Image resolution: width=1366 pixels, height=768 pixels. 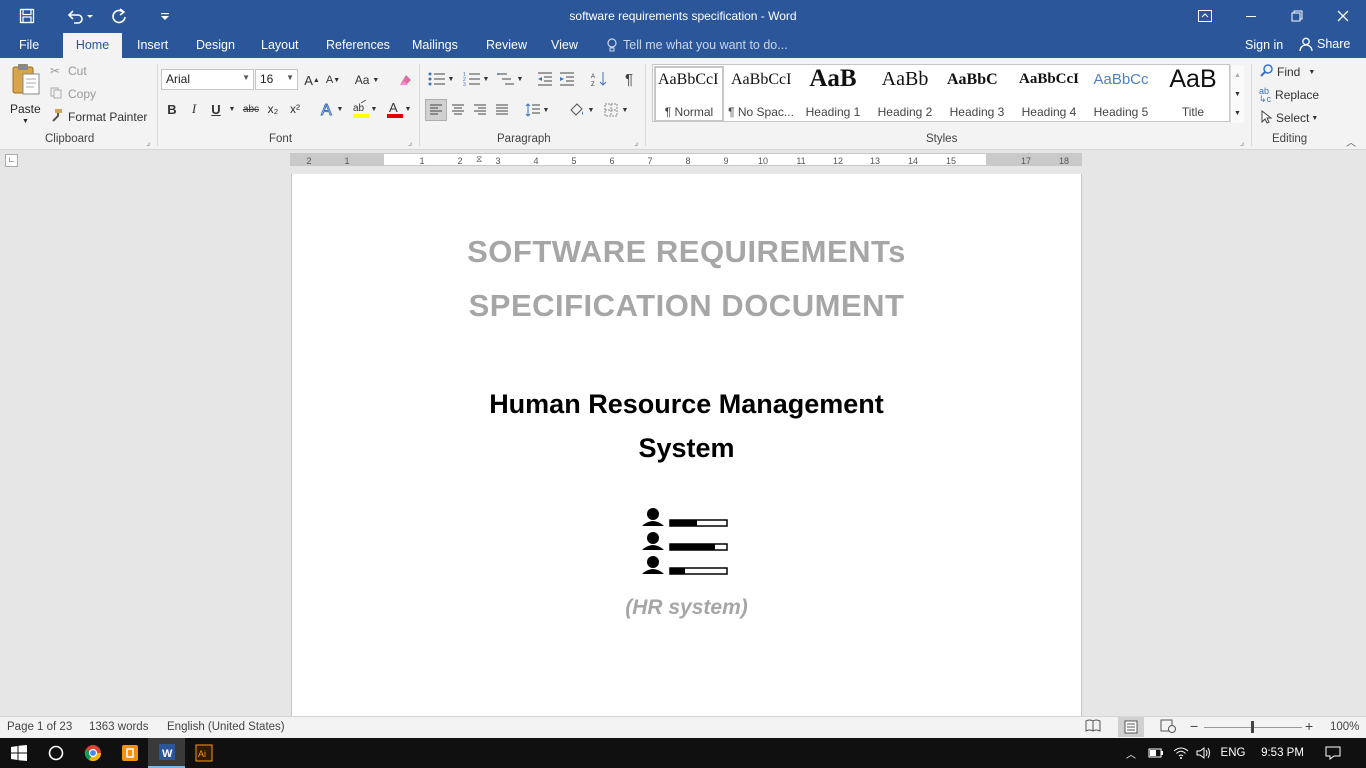 What do you see at coordinates (280, 45) in the screenshot?
I see `tab-layout: Layout` at bounding box center [280, 45].